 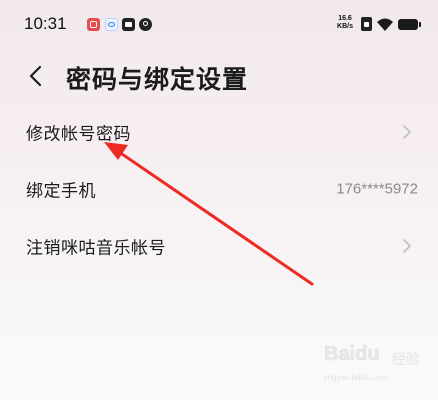 What do you see at coordinates (36, 76) in the screenshot?
I see `chevron-left-icon` at bounding box center [36, 76].